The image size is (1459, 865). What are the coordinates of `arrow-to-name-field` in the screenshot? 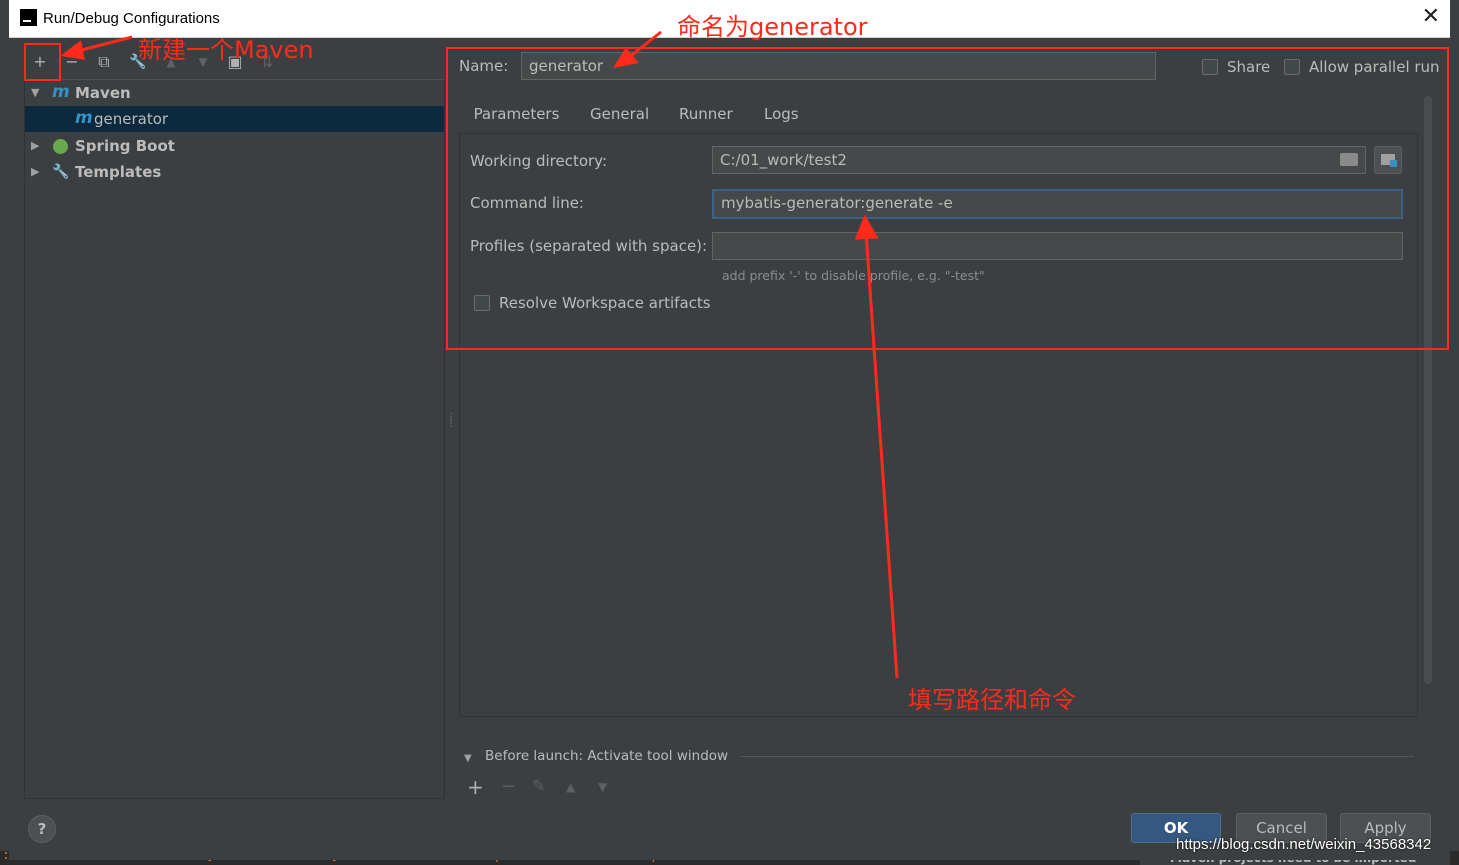 It's located at (644, 45).